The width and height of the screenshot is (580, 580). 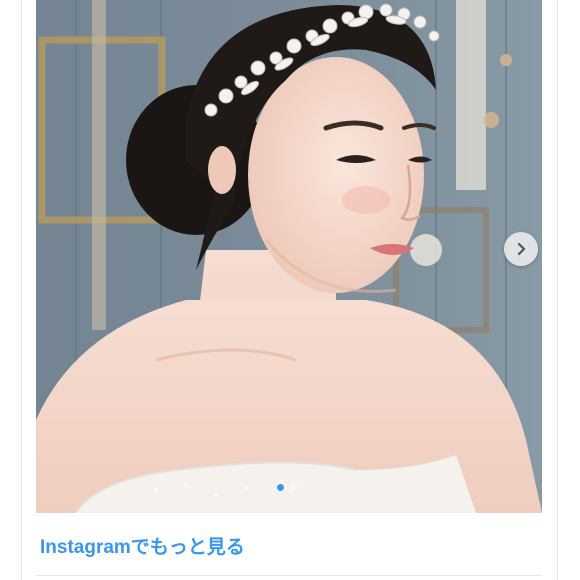 What do you see at coordinates (557, 290) in the screenshot?
I see `card-border-right` at bounding box center [557, 290].